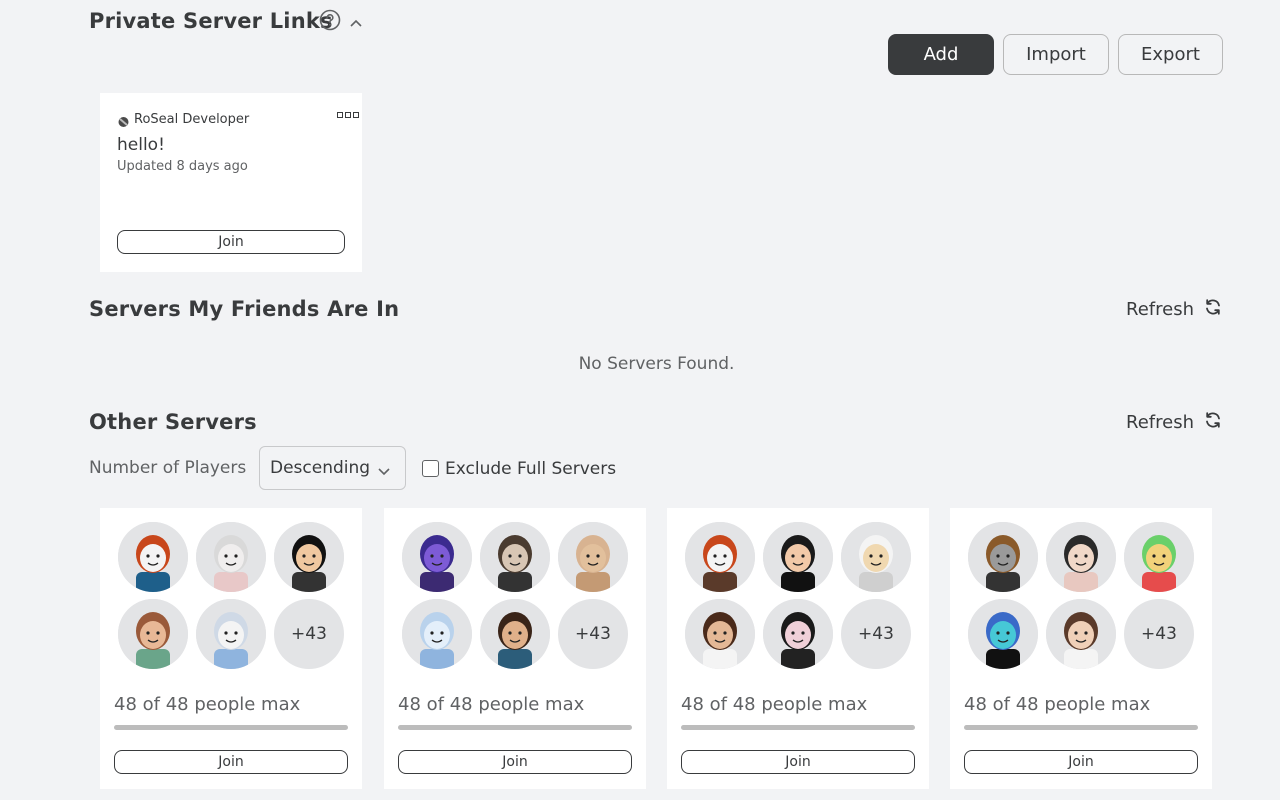  Describe the element at coordinates (1170, 54) in the screenshot. I see `export-button: Export` at that location.